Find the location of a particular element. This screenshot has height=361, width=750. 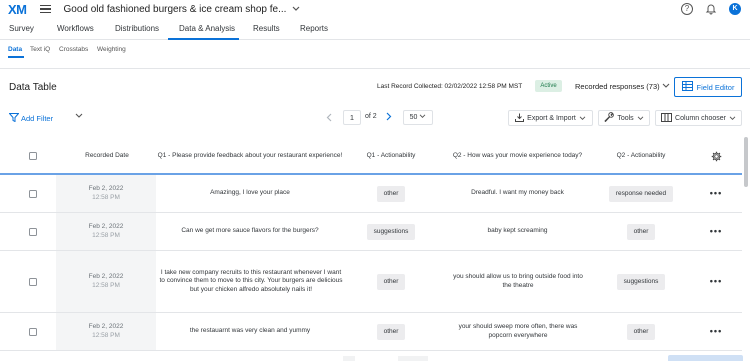

tab-distributions: Distributions is located at coordinates (137, 28).